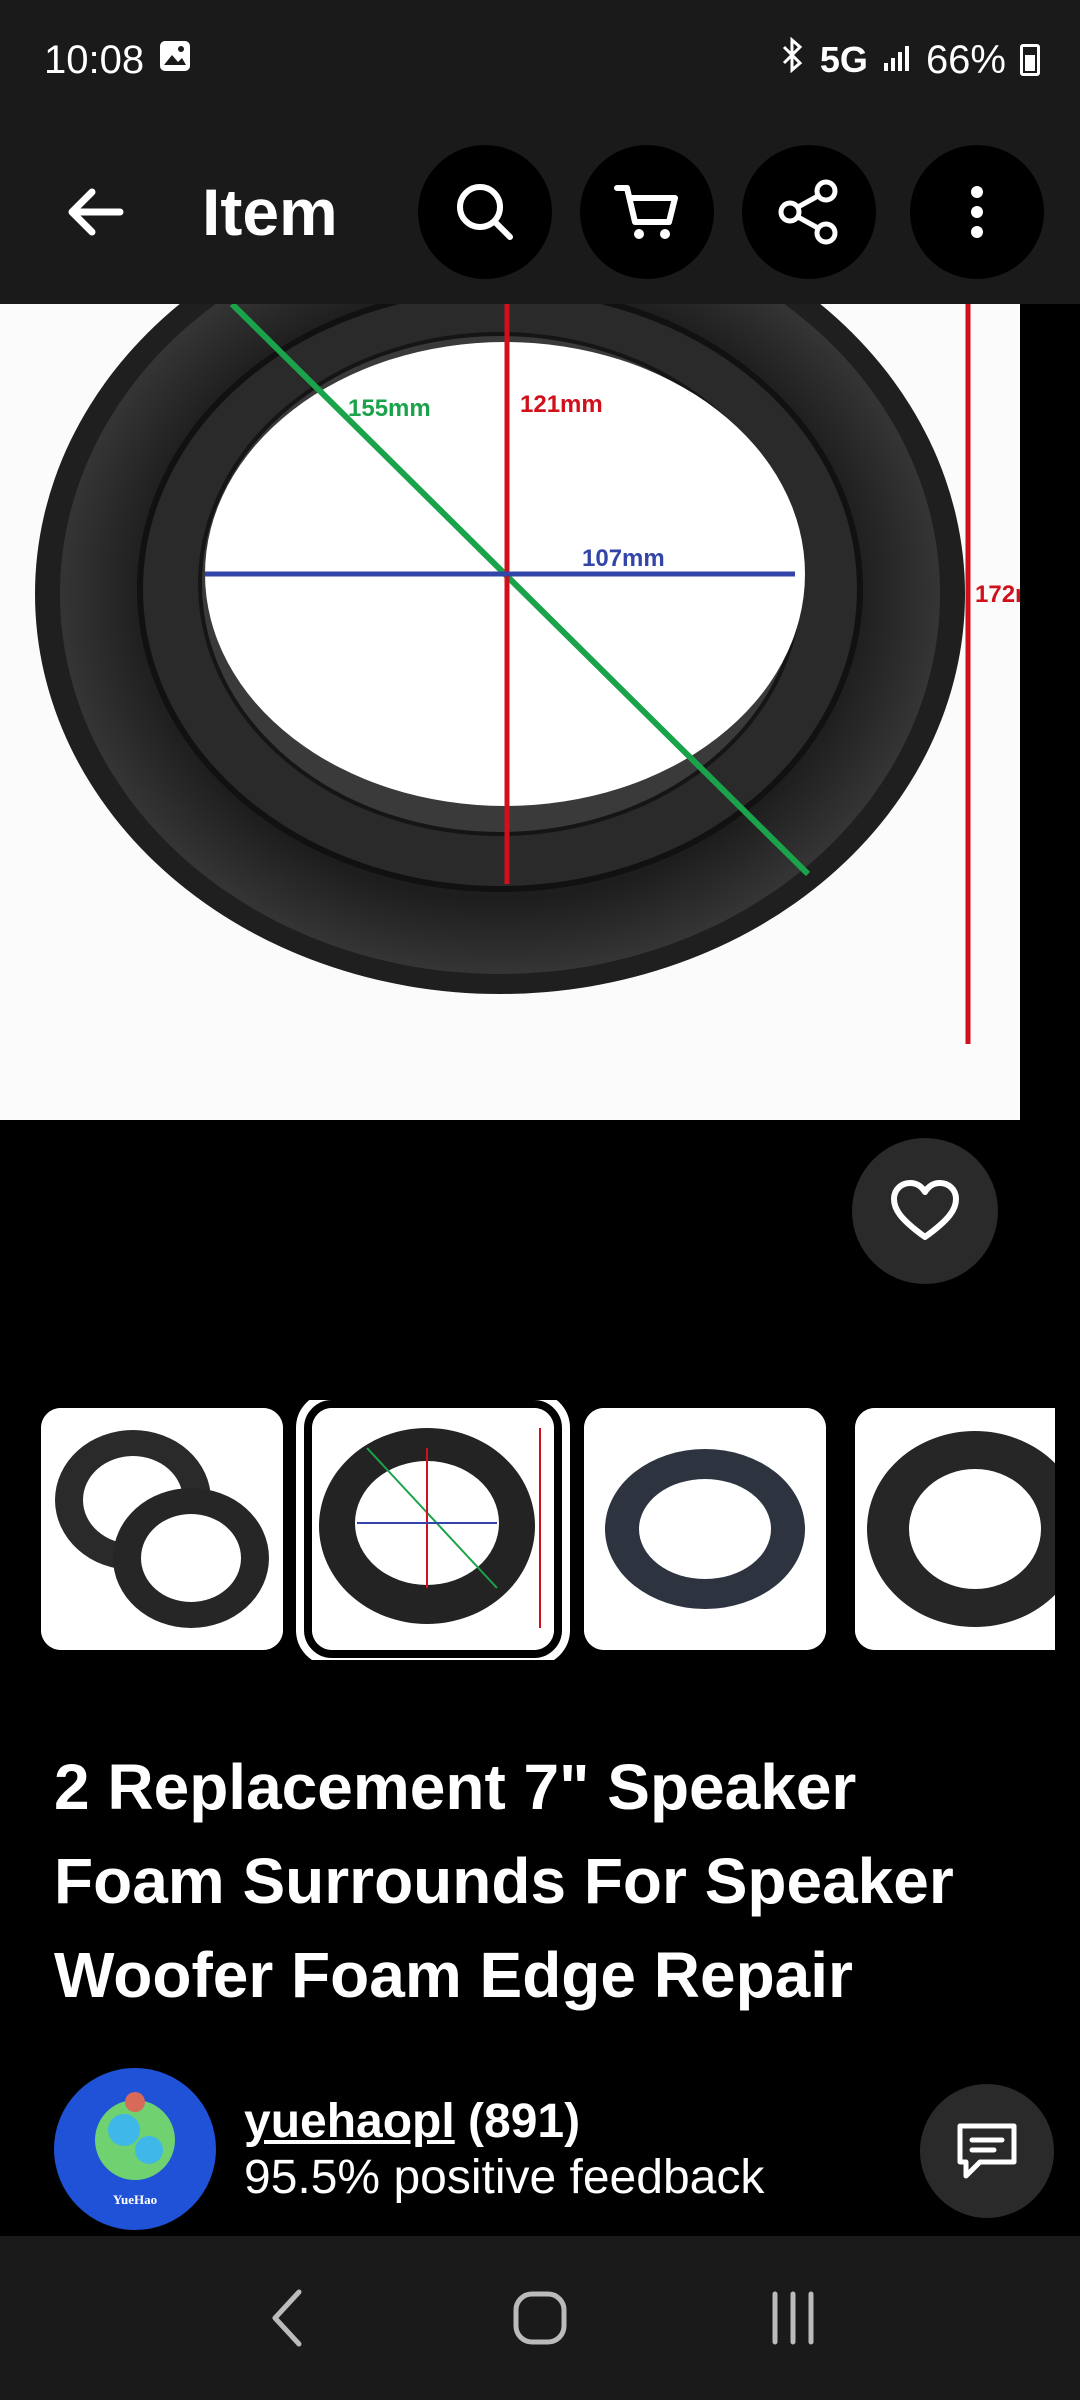 The image size is (1080, 2400). I want to click on contact-seller-button, so click(987, 2151).